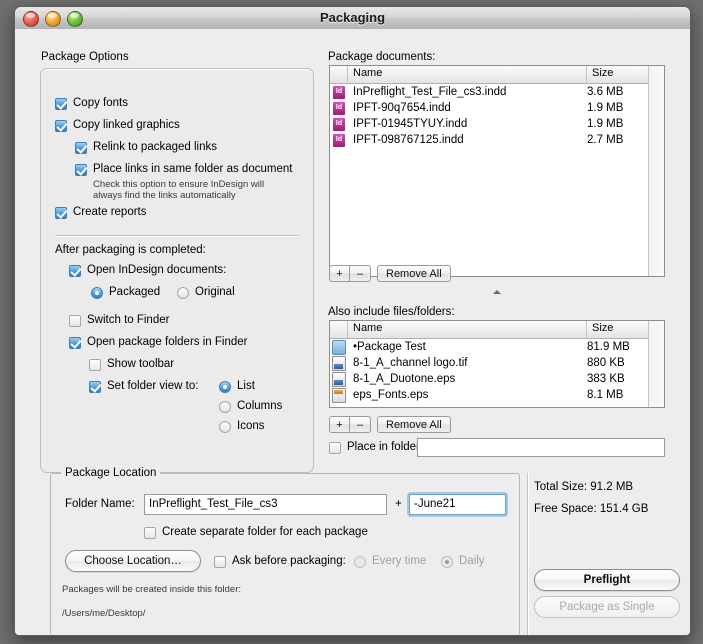 The width and height of the screenshot is (703, 644). I want to click on open-package-folders-row: Open package folders in Finder, so click(158, 342).